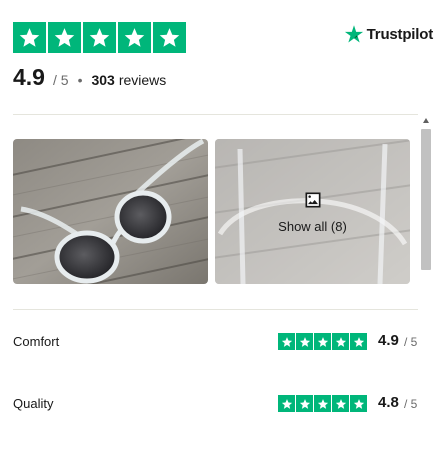 The height and width of the screenshot is (457, 442). Describe the element at coordinates (426, 286) in the screenshot. I see `scrollbar` at that location.